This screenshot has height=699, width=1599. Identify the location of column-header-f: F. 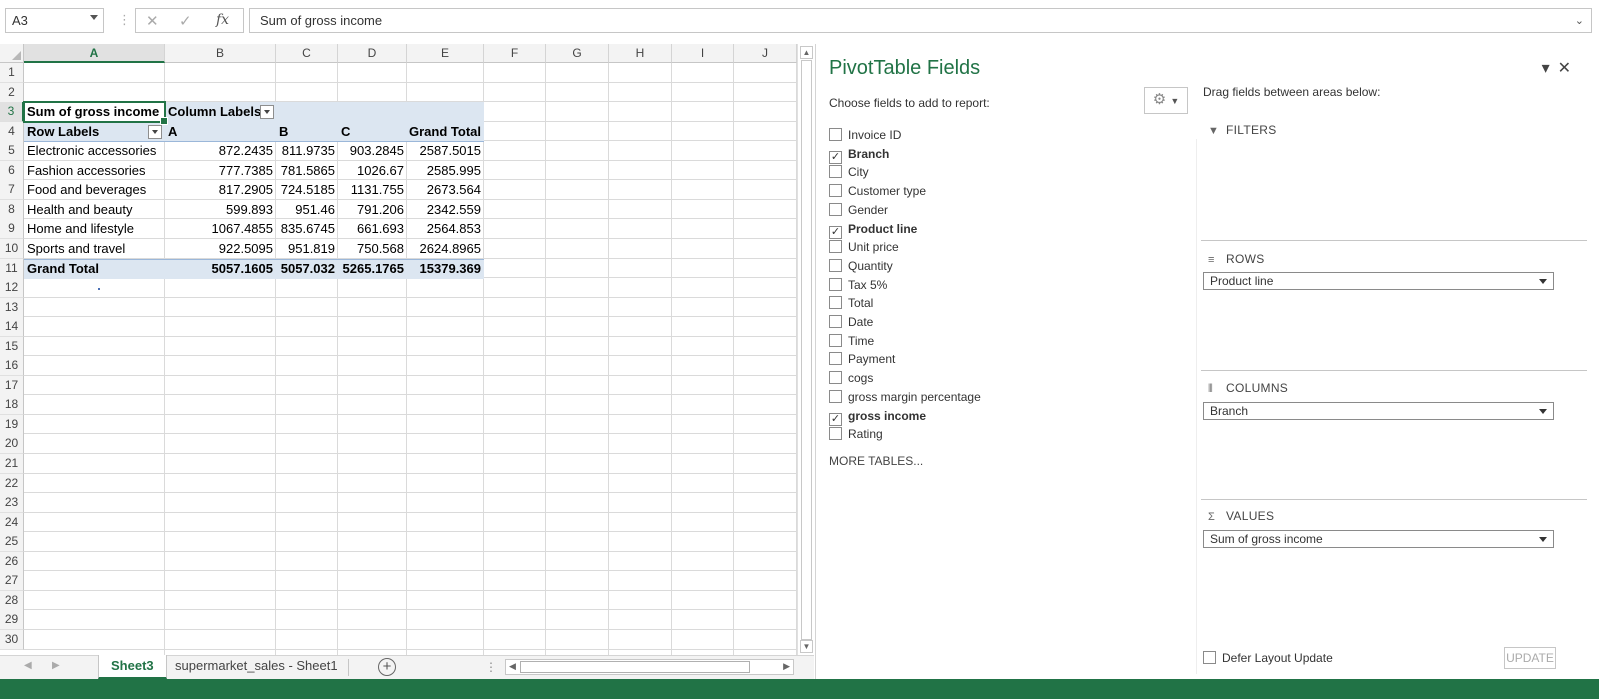
(515, 53).